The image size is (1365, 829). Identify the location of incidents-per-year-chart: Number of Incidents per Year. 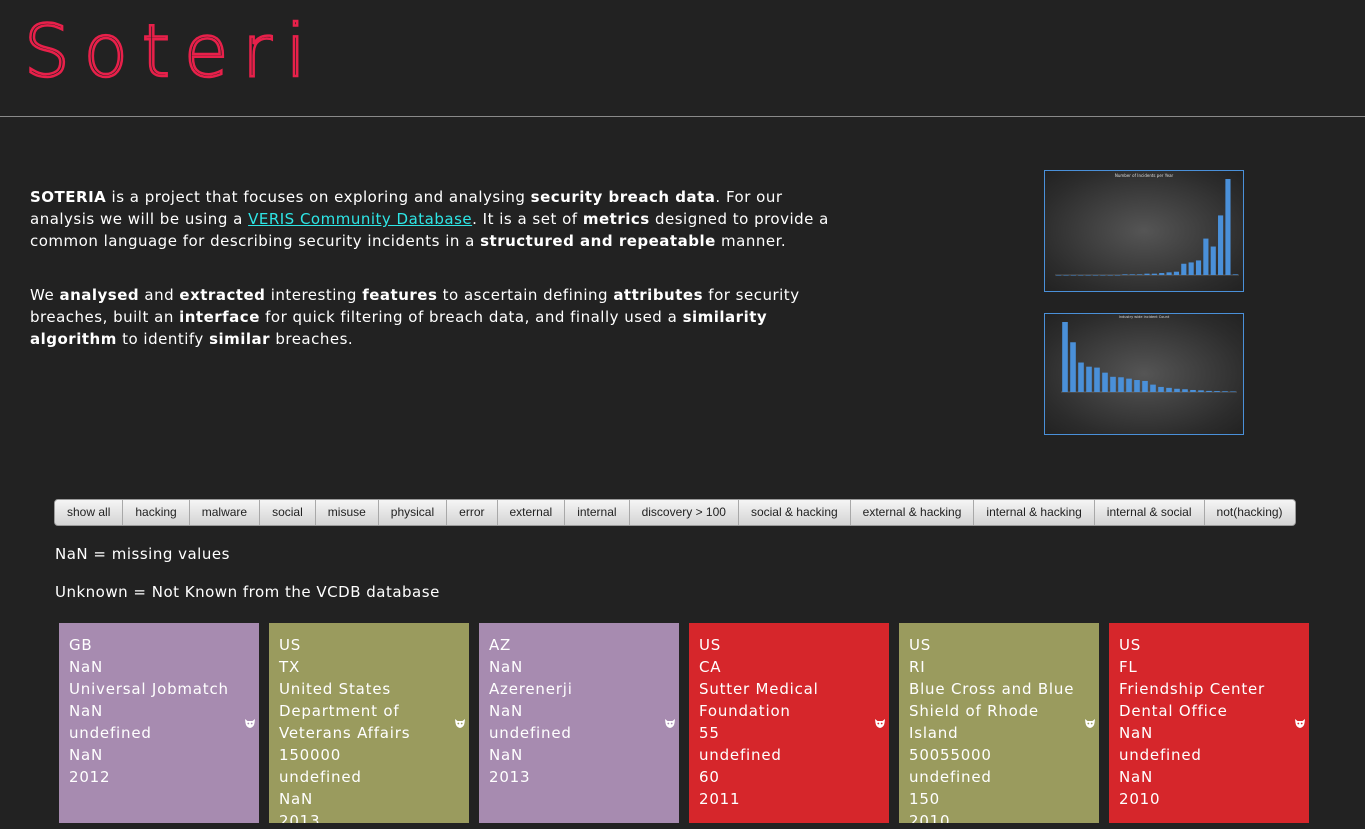
(1147, 224).